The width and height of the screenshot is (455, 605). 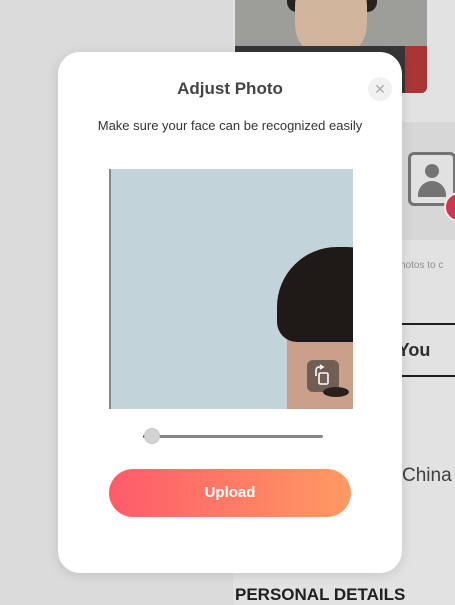 I want to click on rotate-icon, so click(x=322, y=374).